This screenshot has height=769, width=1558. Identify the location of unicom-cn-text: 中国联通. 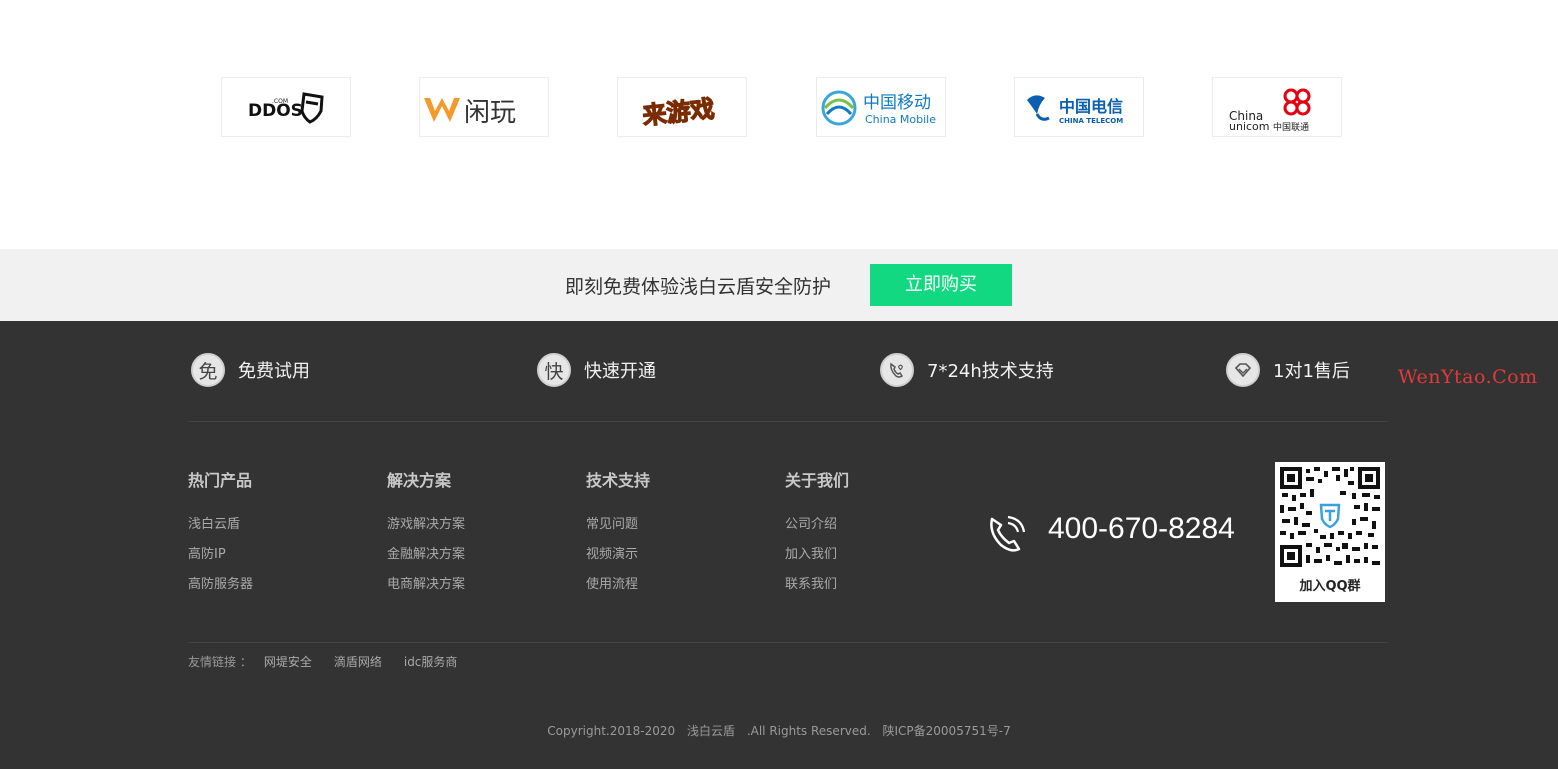
(1291, 127).